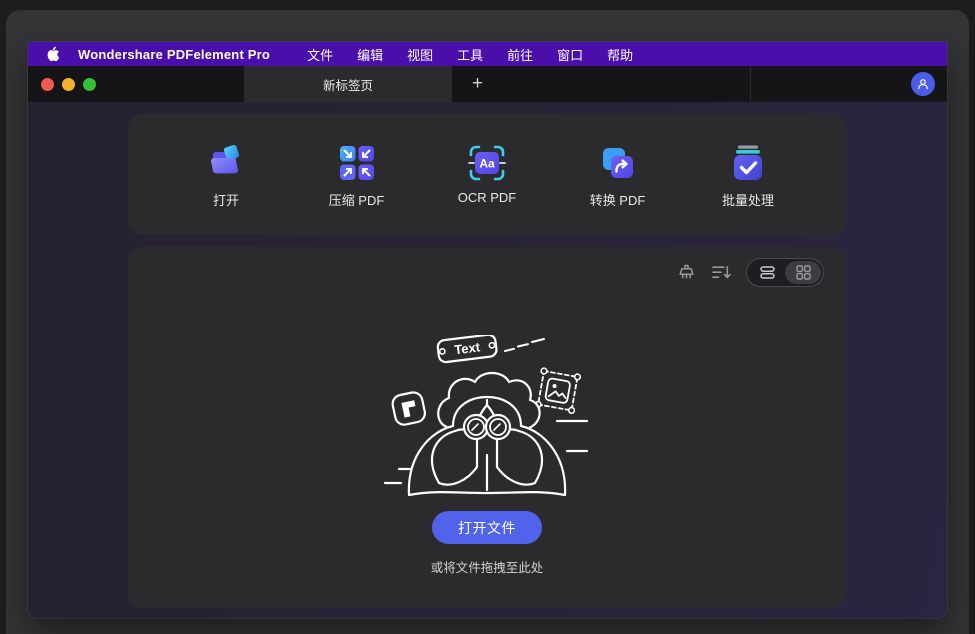  I want to click on drop-hint-text: 或将文件拖拽至此处, so click(487, 568).